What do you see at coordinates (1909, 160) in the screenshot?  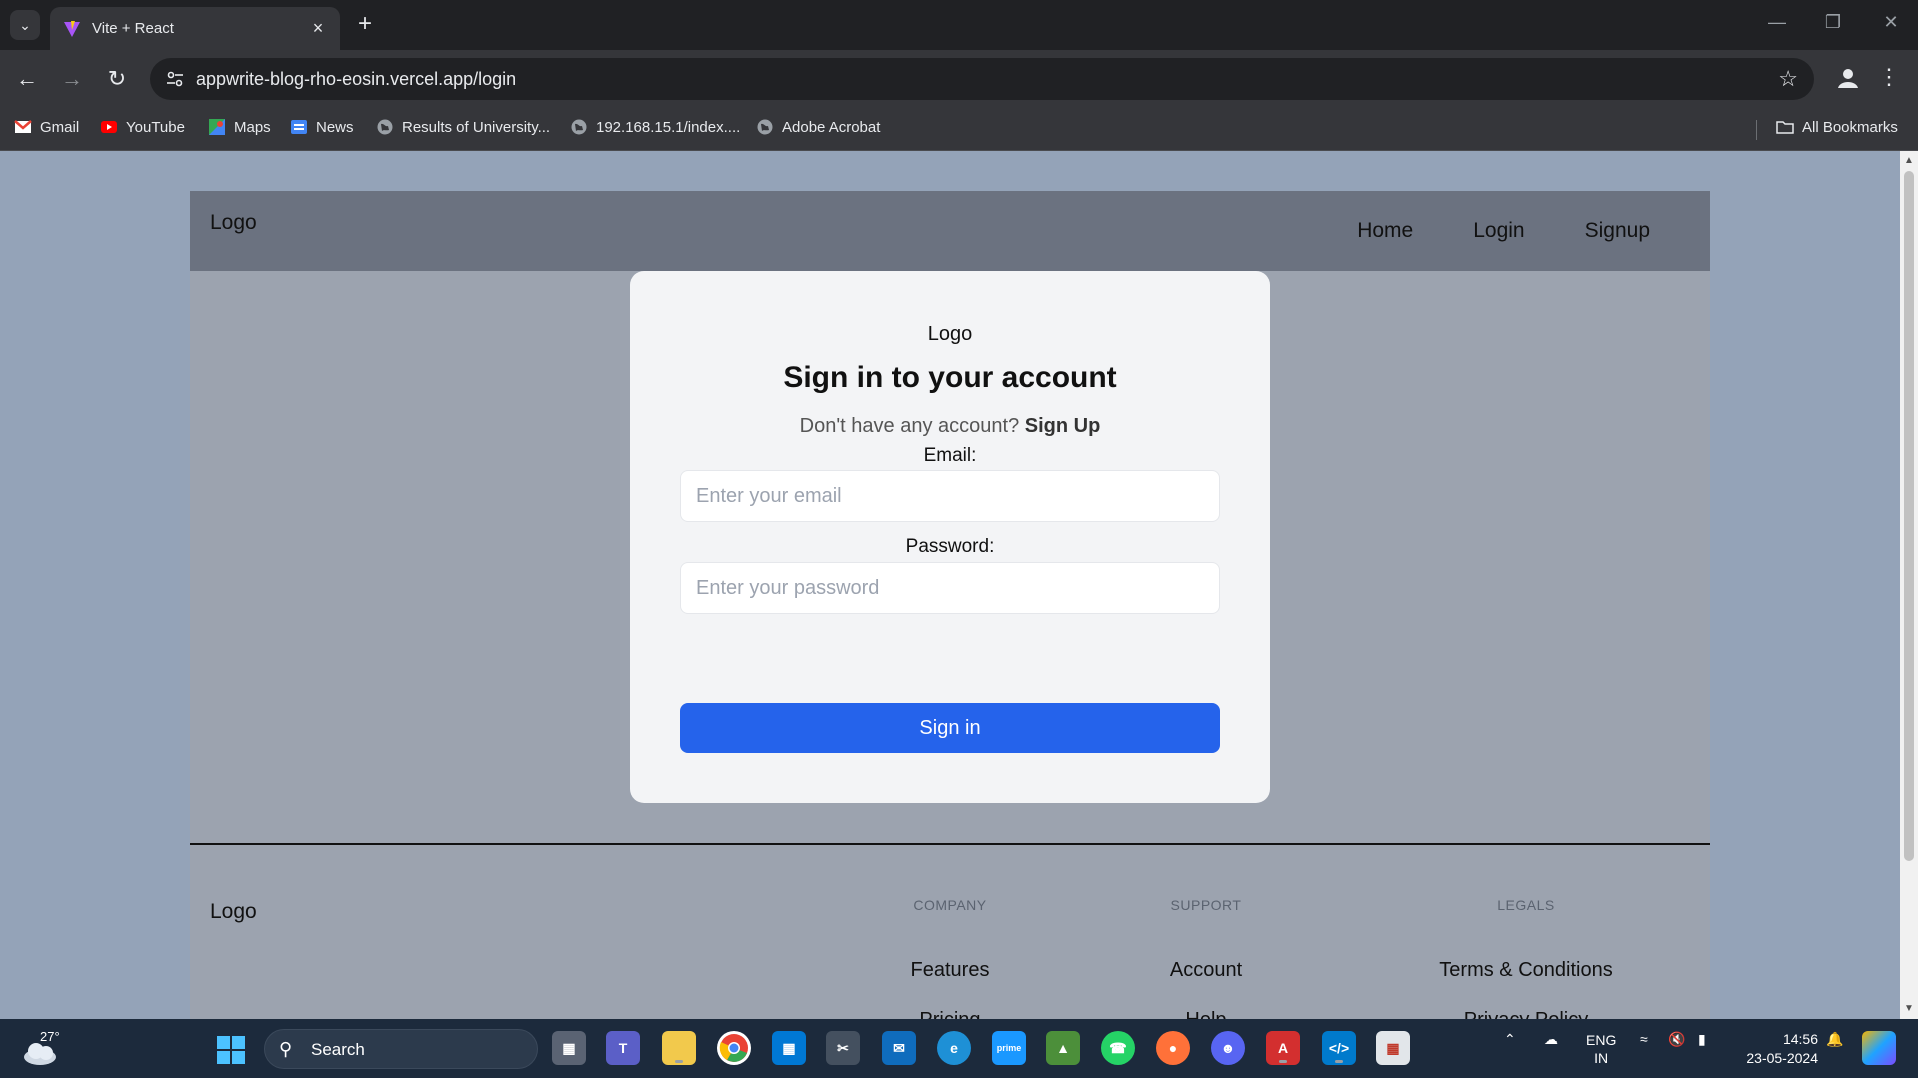 I see `scroll-up-icon: ▲` at bounding box center [1909, 160].